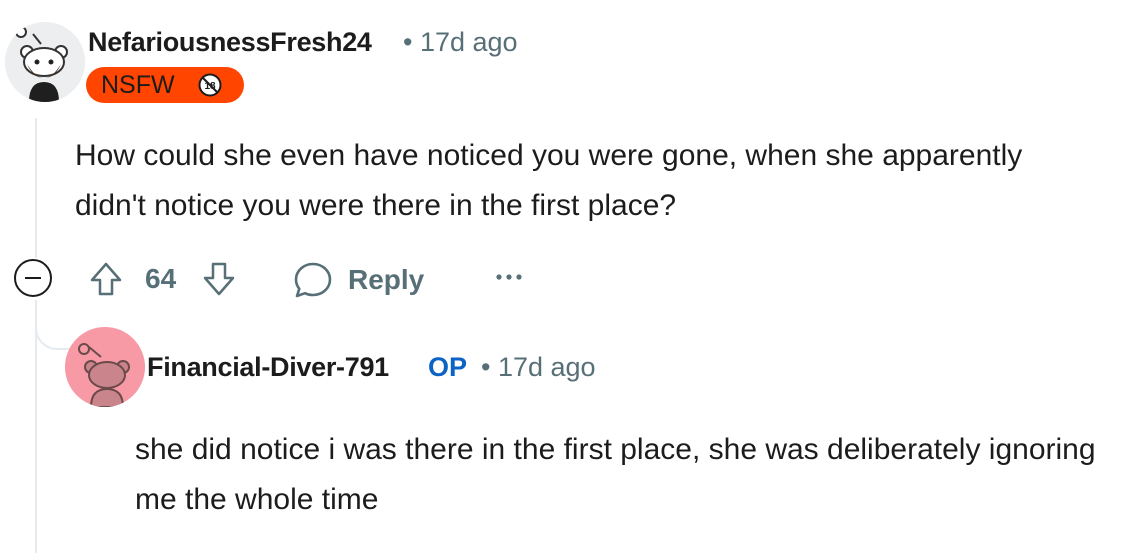  I want to click on comment-author: Financial-Diver-791, so click(268, 367).